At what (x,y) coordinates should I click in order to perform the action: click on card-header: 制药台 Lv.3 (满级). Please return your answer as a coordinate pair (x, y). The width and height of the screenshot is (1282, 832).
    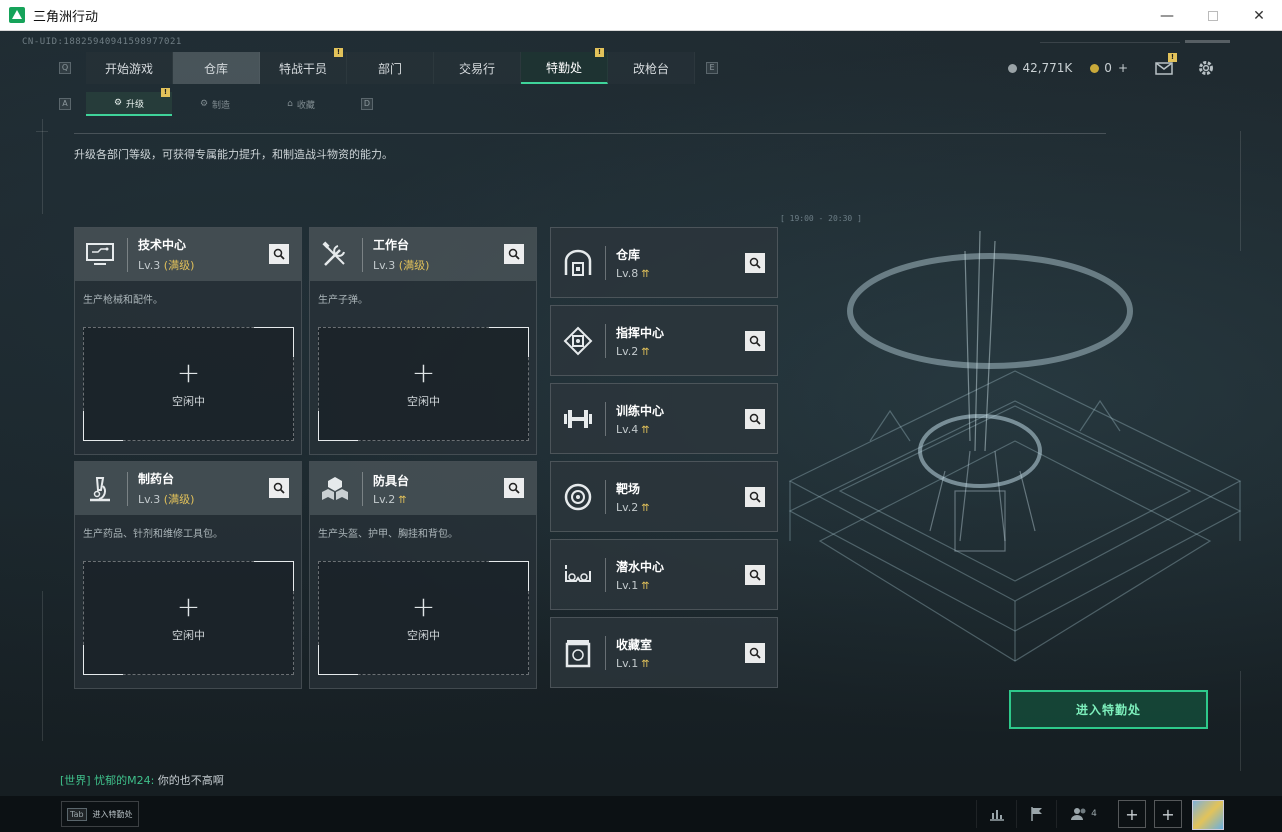
    Looking at the image, I should click on (188, 488).